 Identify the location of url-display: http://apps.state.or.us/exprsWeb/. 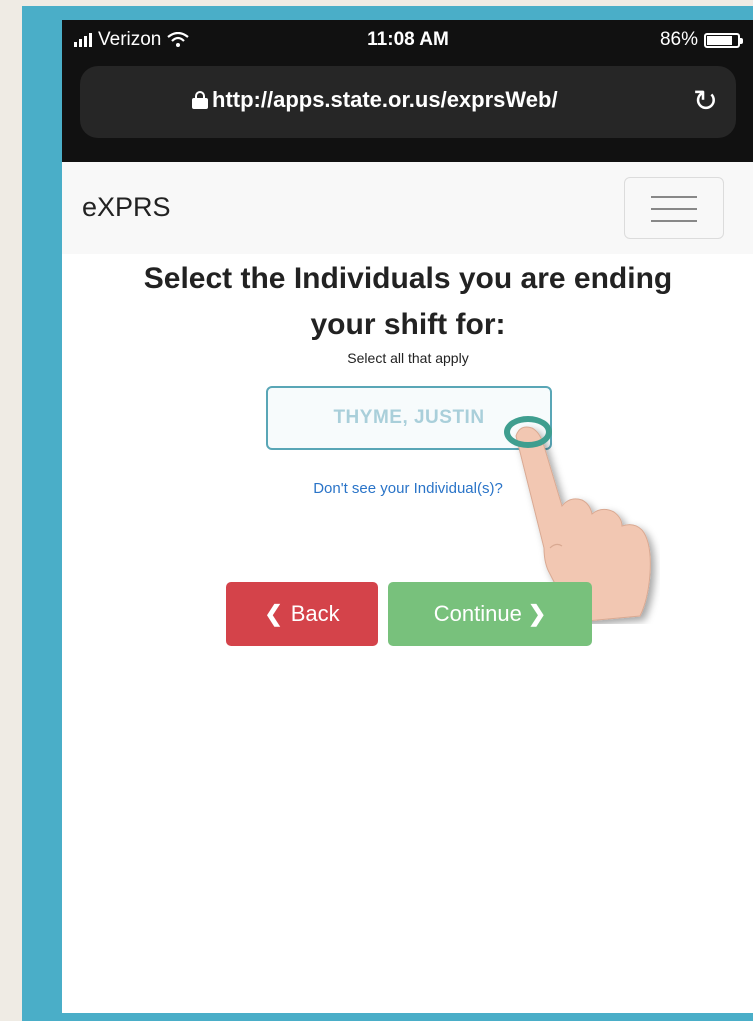
(375, 100).